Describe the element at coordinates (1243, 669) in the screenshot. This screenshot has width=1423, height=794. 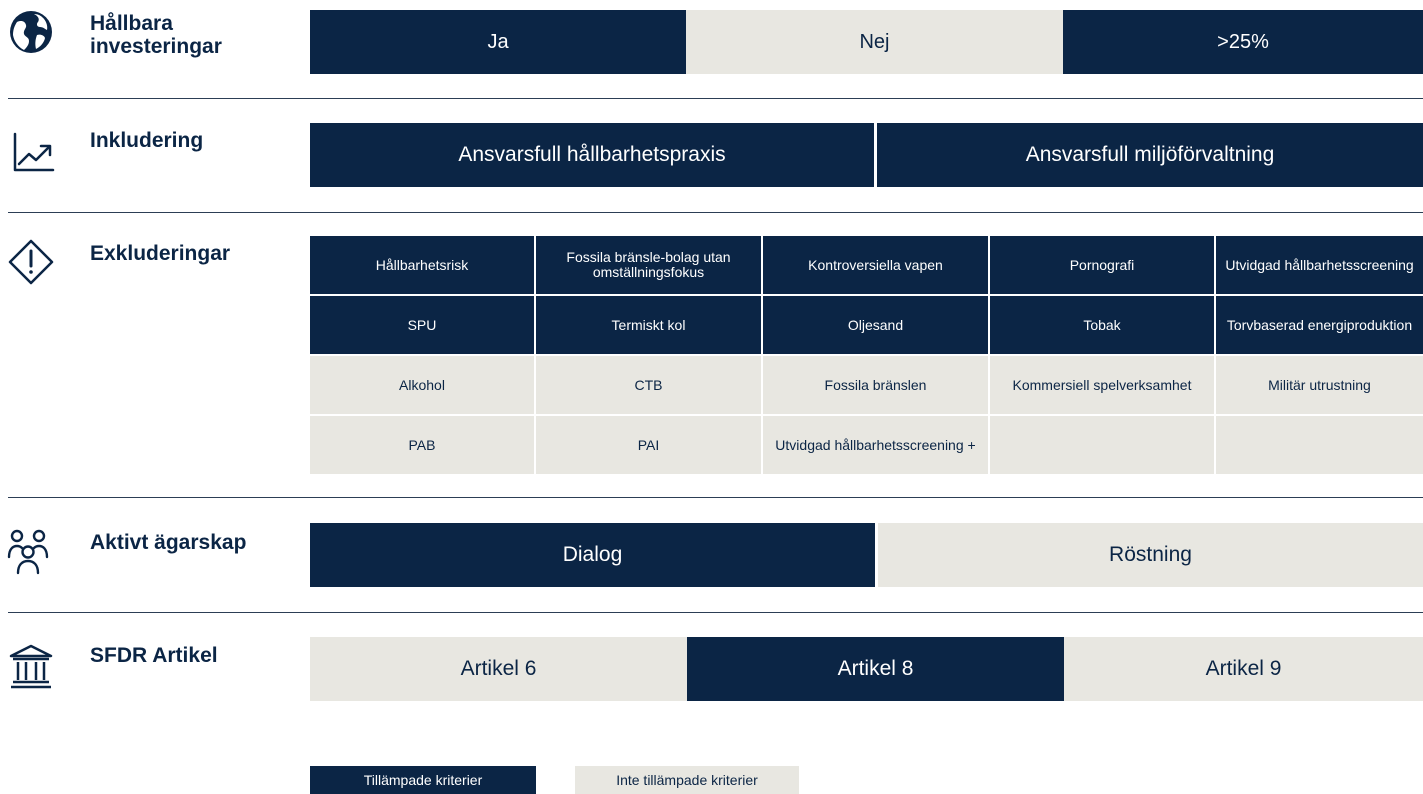
I see `option-article-9: Artikel 9` at that location.